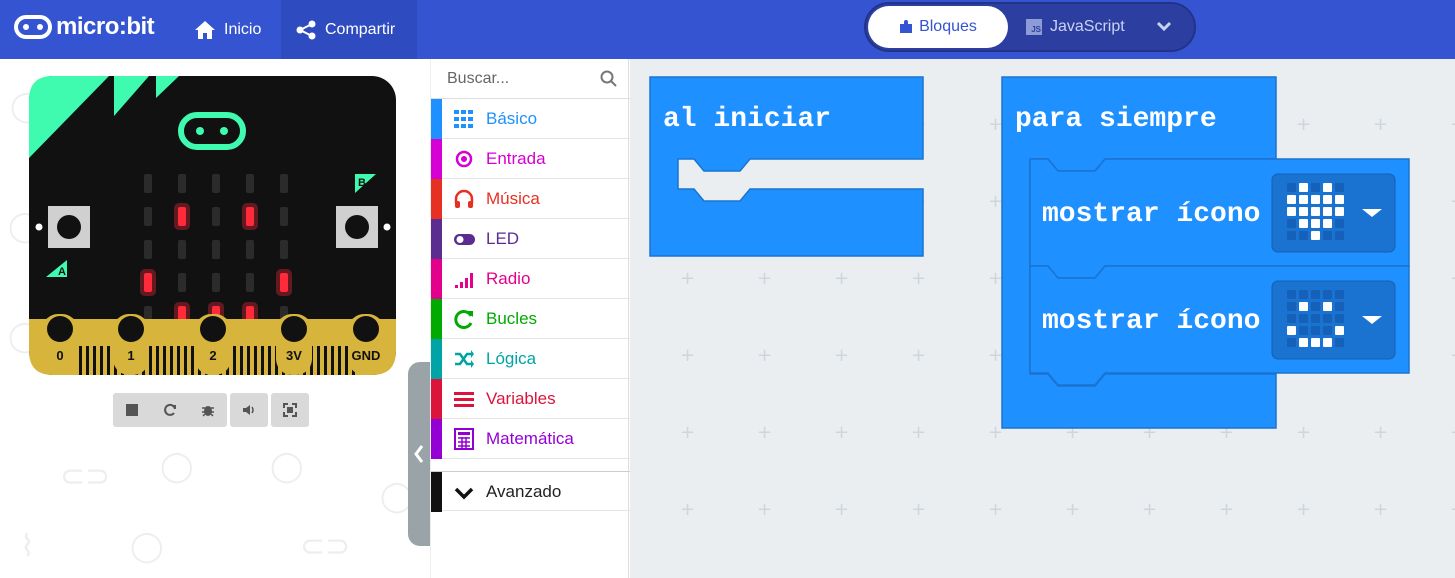 The height and width of the screenshot is (578, 1455). I want to click on category-label: Matemática, so click(530, 438).